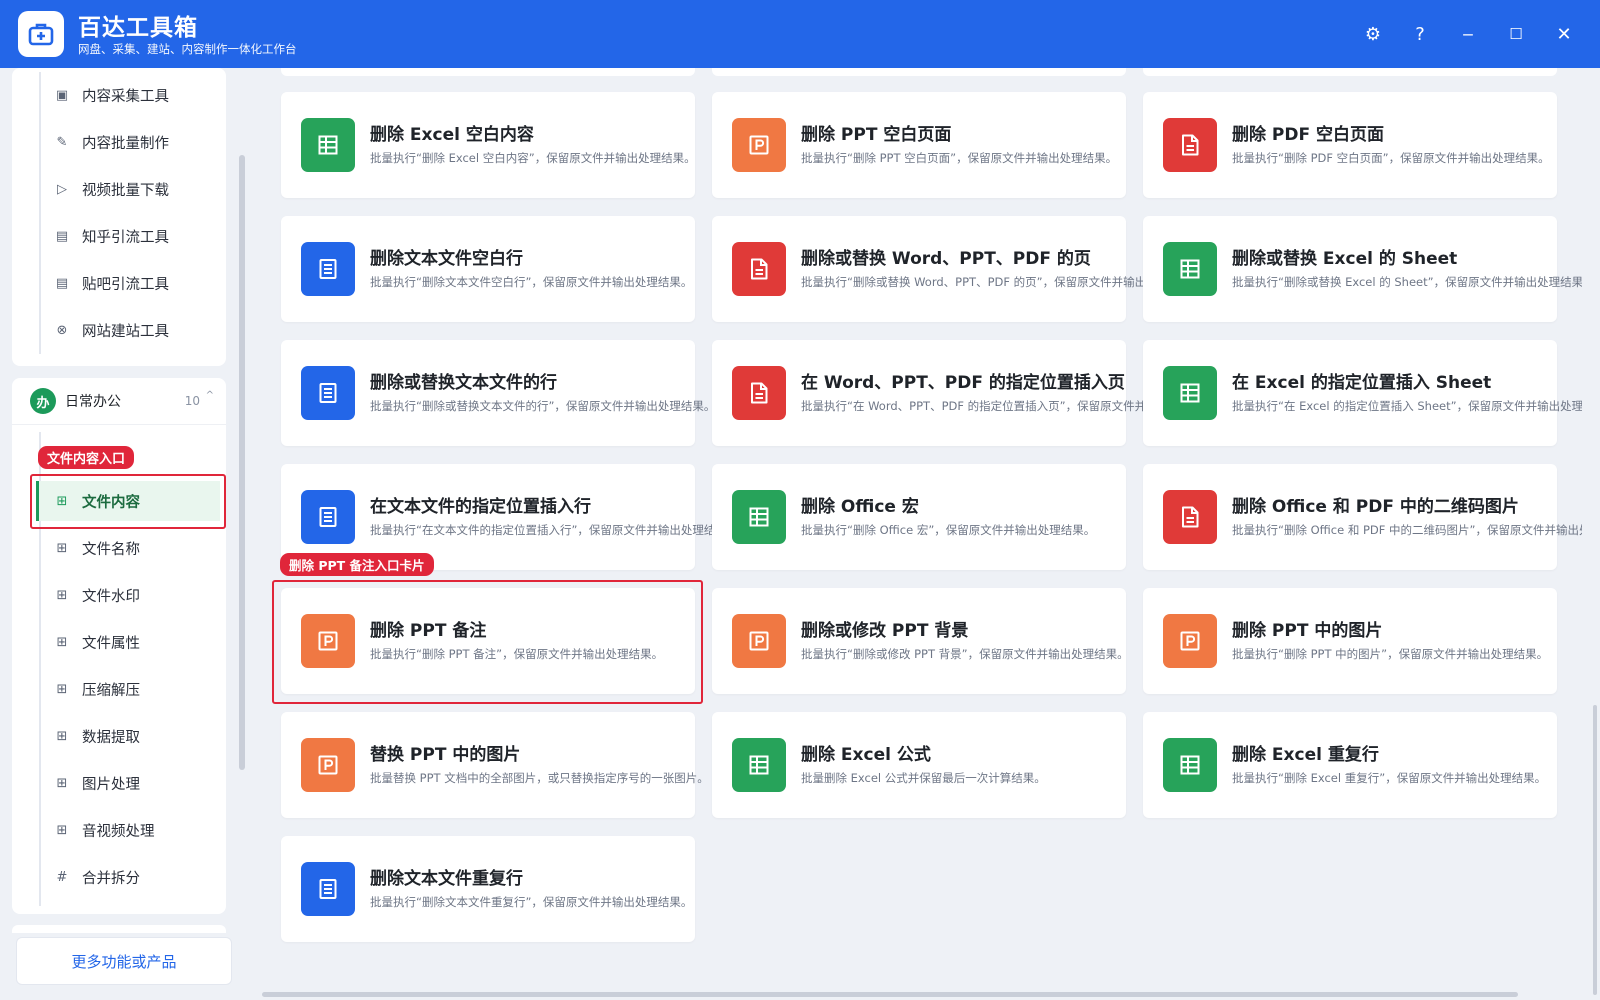  What do you see at coordinates (1345, 259) in the screenshot?
I see `card-title: 删除或替换 Excel 的 Sheet` at bounding box center [1345, 259].